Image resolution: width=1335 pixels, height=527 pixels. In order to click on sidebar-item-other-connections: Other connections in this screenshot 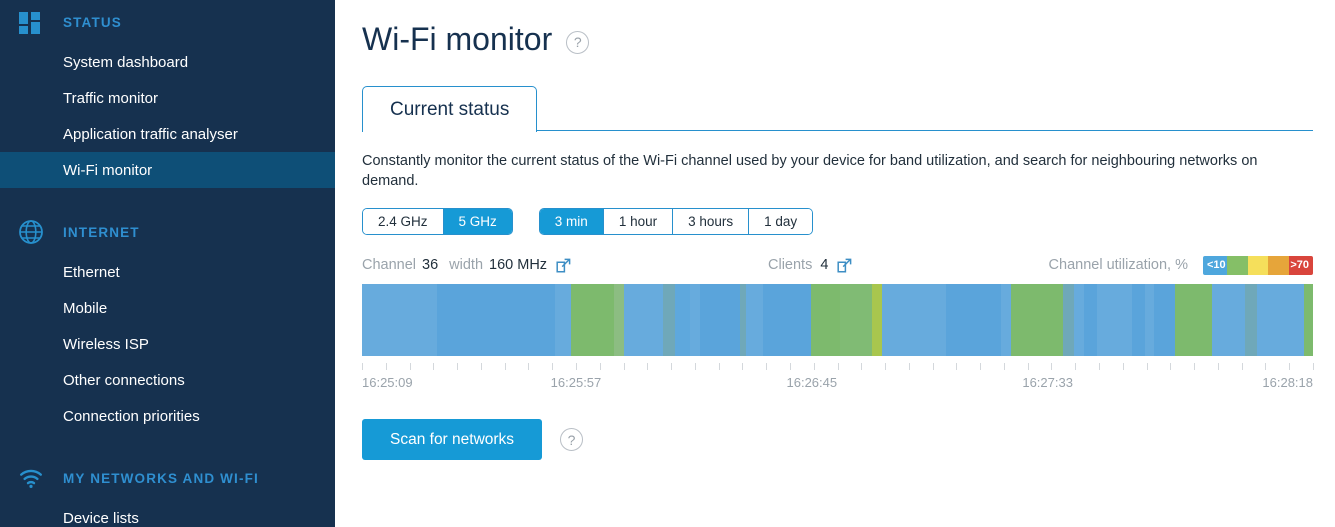, I will do `click(167, 380)`.